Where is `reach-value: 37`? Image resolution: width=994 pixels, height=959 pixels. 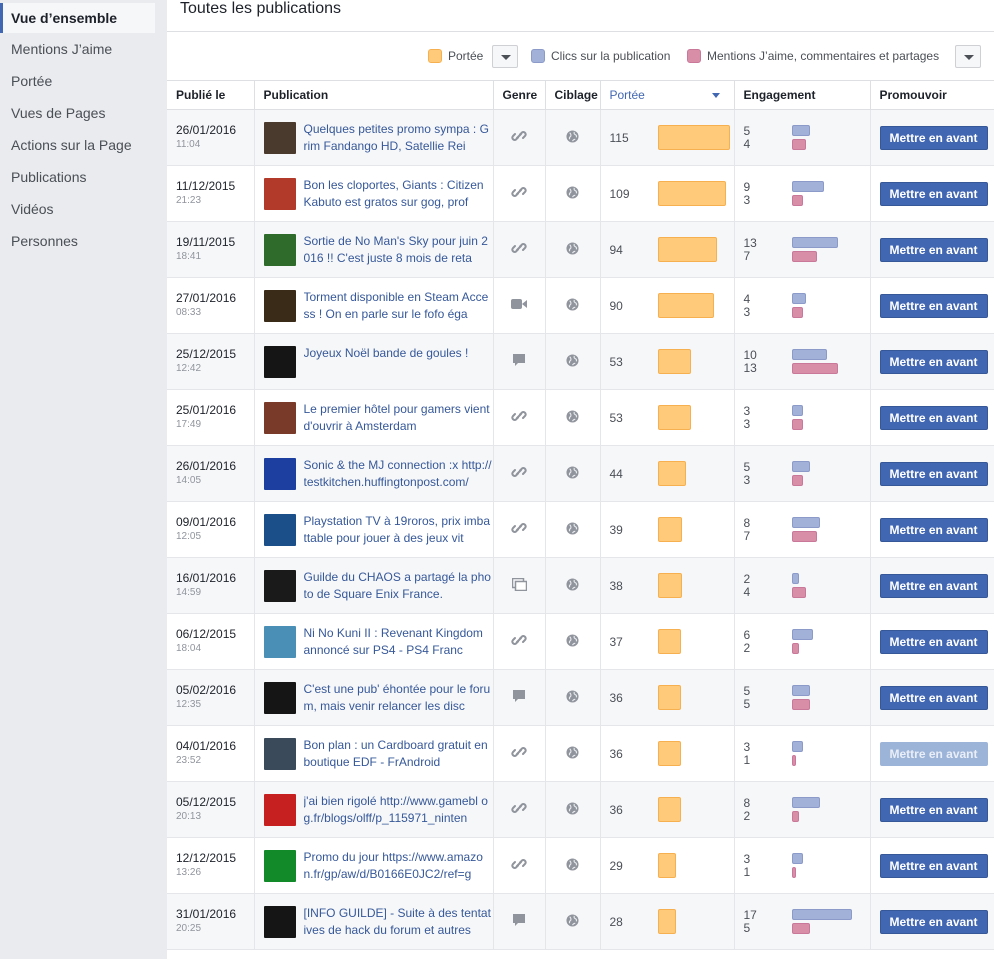
reach-value: 37 is located at coordinates (616, 641).